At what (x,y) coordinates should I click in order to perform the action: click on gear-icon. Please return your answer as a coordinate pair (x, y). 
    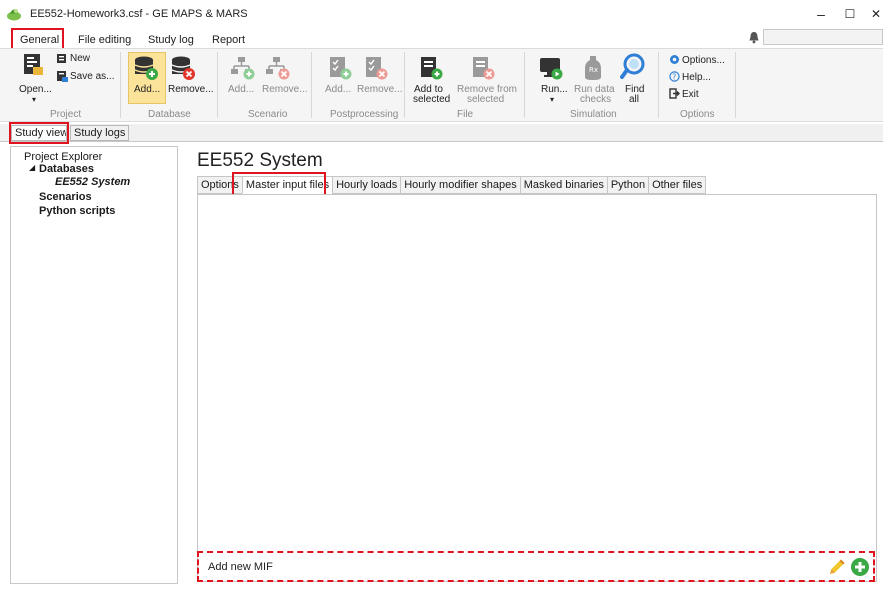
    Looking at the image, I should click on (674, 59).